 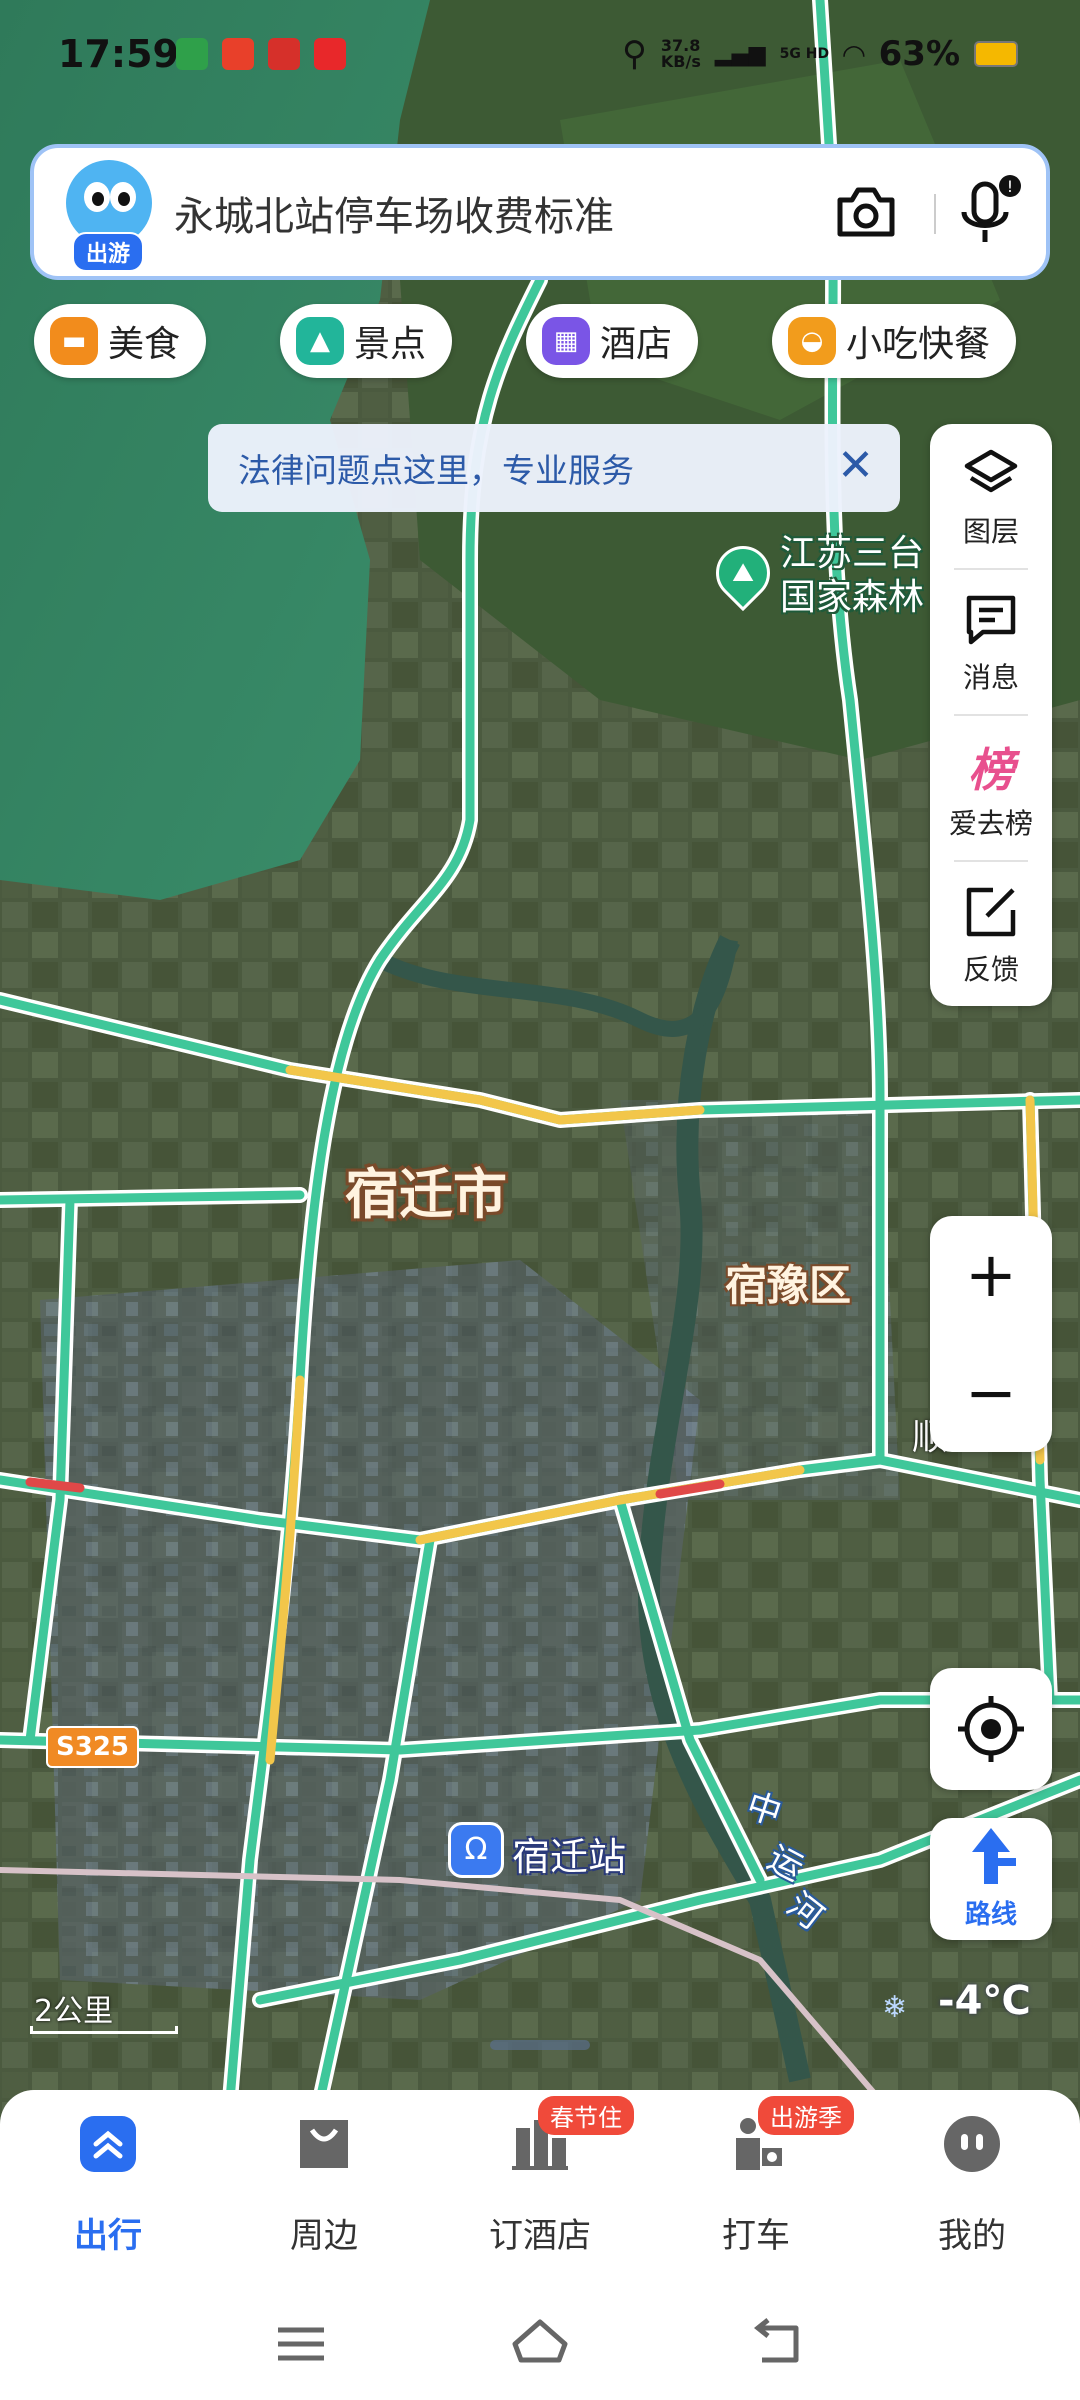 I want to click on side-item-label: 图层, so click(x=990, y=531).